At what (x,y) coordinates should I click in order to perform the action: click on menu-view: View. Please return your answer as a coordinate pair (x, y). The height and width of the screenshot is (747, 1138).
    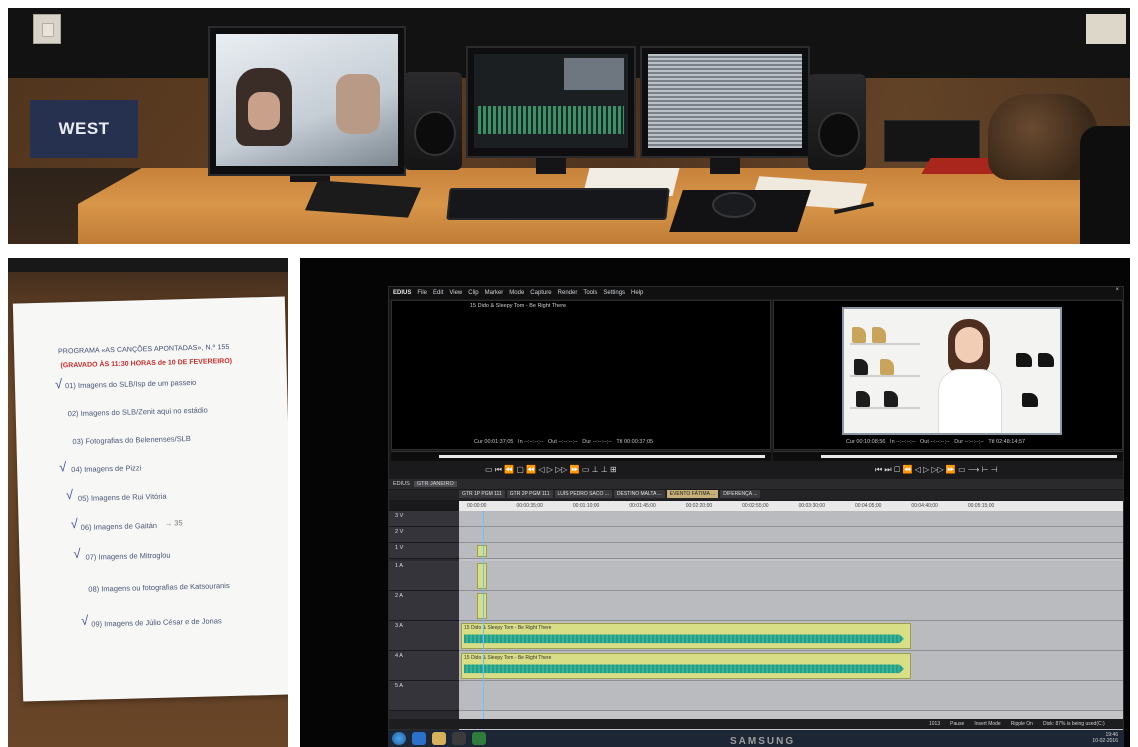
    Looking at the image, I should click on (455, 293).